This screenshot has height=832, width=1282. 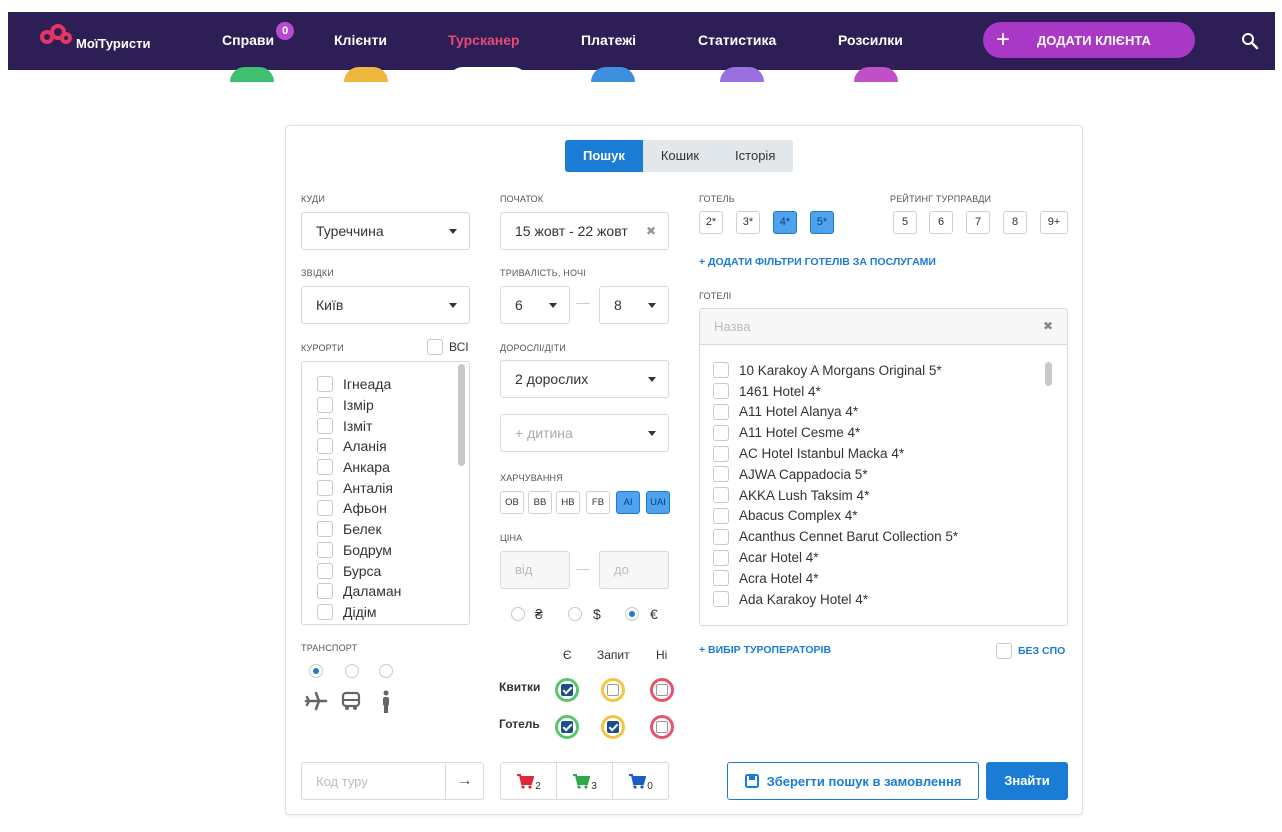 What do you see at coordinates (386, 671) in the screenshot?
I see `transport-self-radio` at bounding box center [386, 671].